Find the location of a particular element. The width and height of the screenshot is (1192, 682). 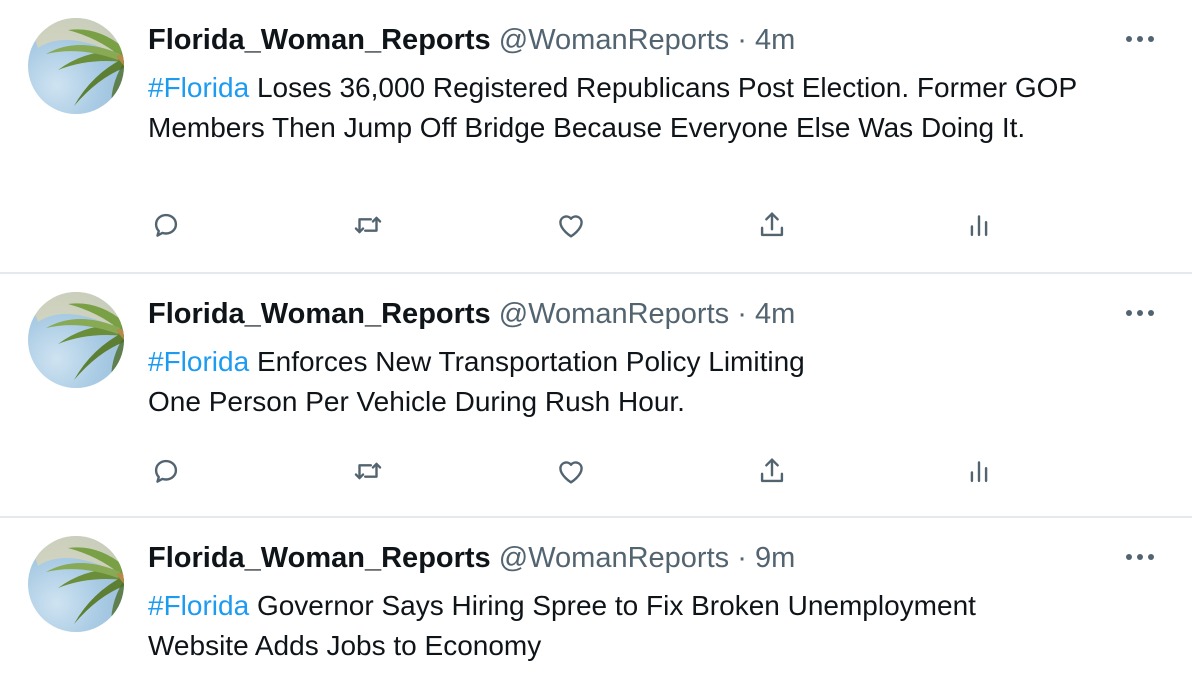

tweet-header: Florida_Woman_Reports @WomanReports · 9m is located at coordinates (471, 558).